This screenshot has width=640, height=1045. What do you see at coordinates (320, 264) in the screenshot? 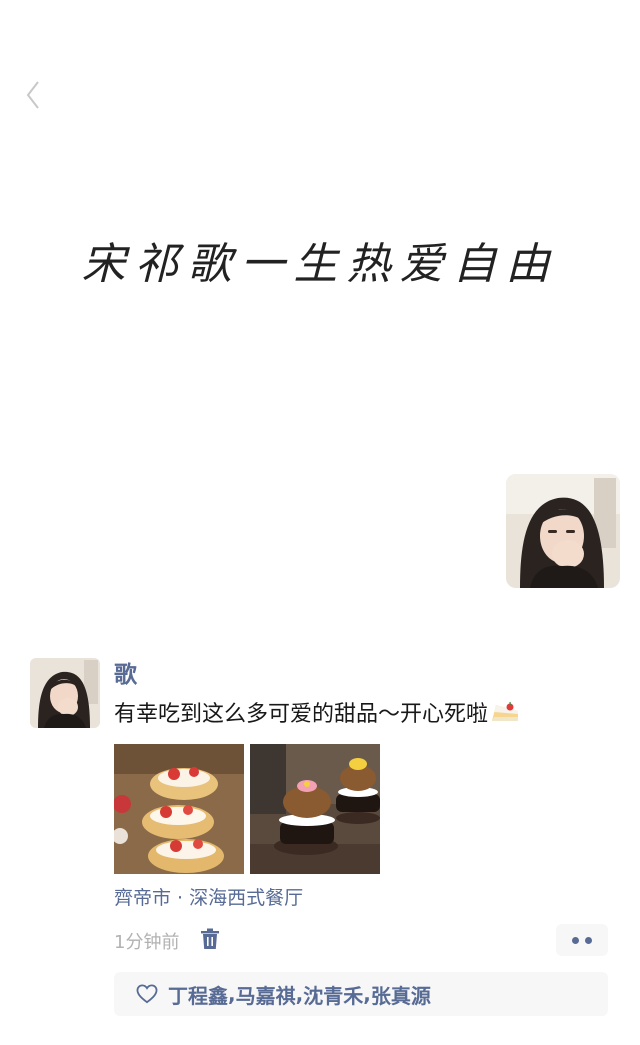
I see `cover-signature-text: 宋祁歌一生热爱自由` at bounding box center [320, 264].